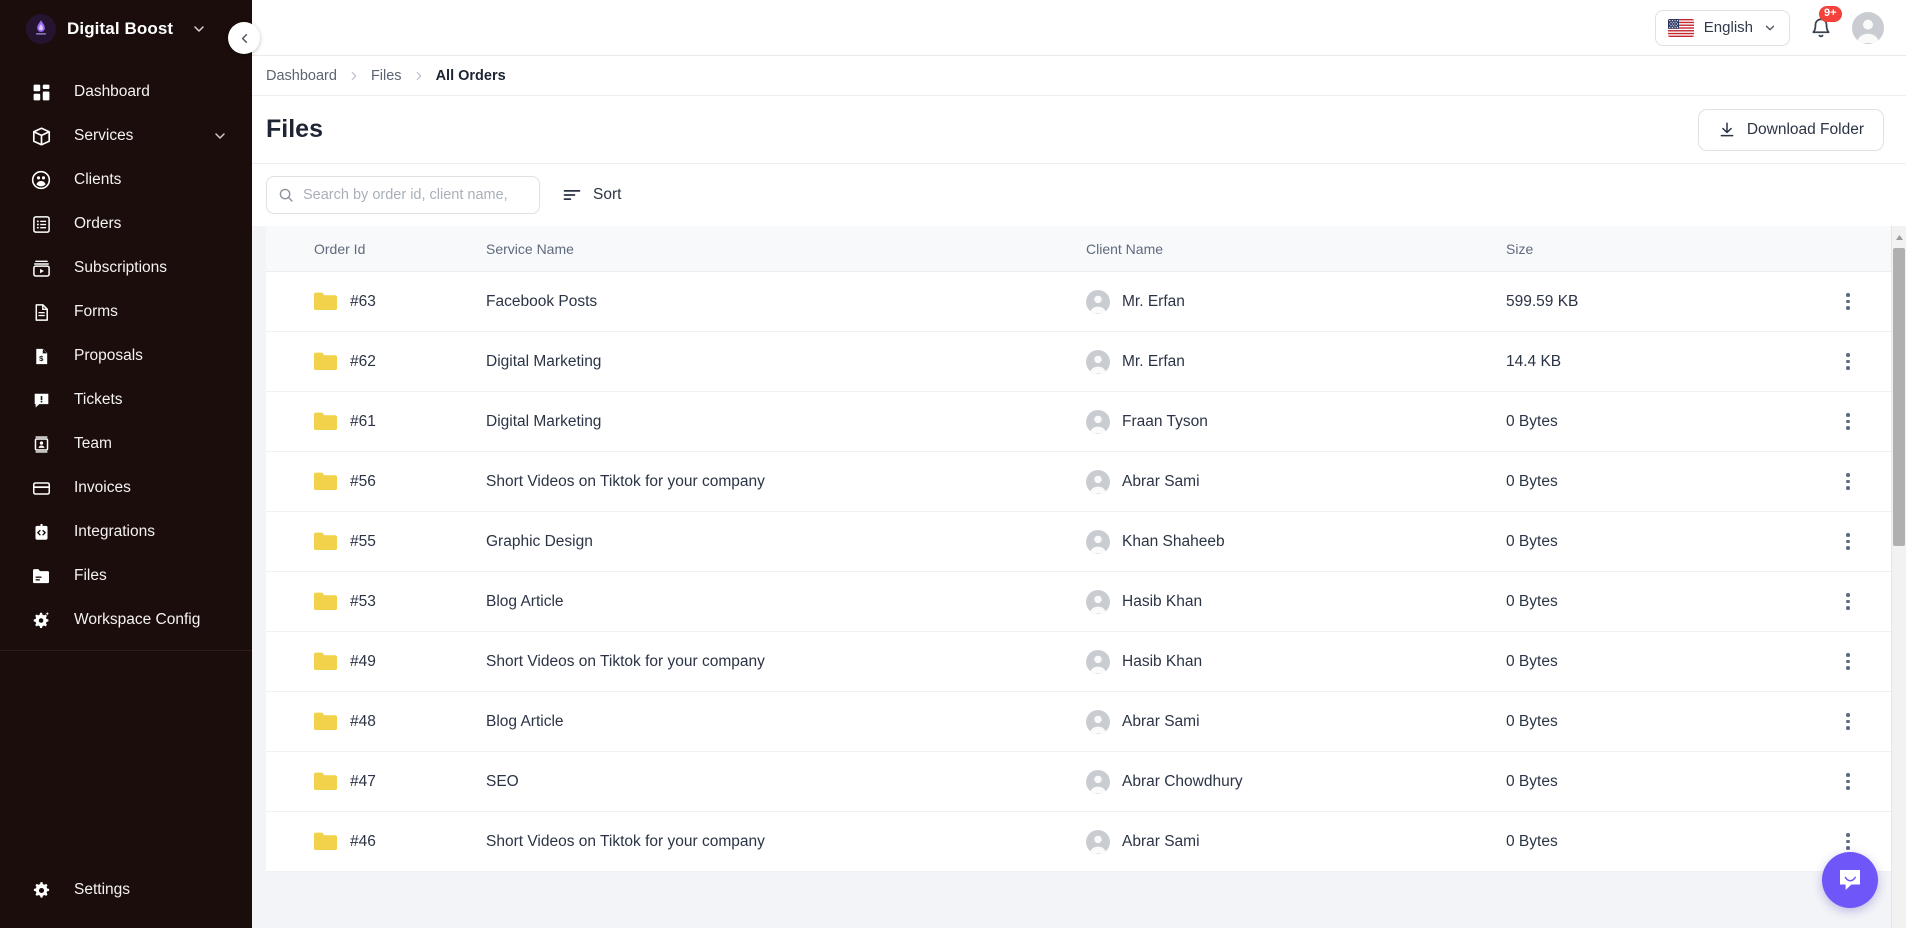 Image resolution: width=1906 pixels, height=928 pixels. What do you see at coordinates (126, 180) in the screenshot?
I see `sidebar-item-clients: Clients` at bounding box center [126, 180].